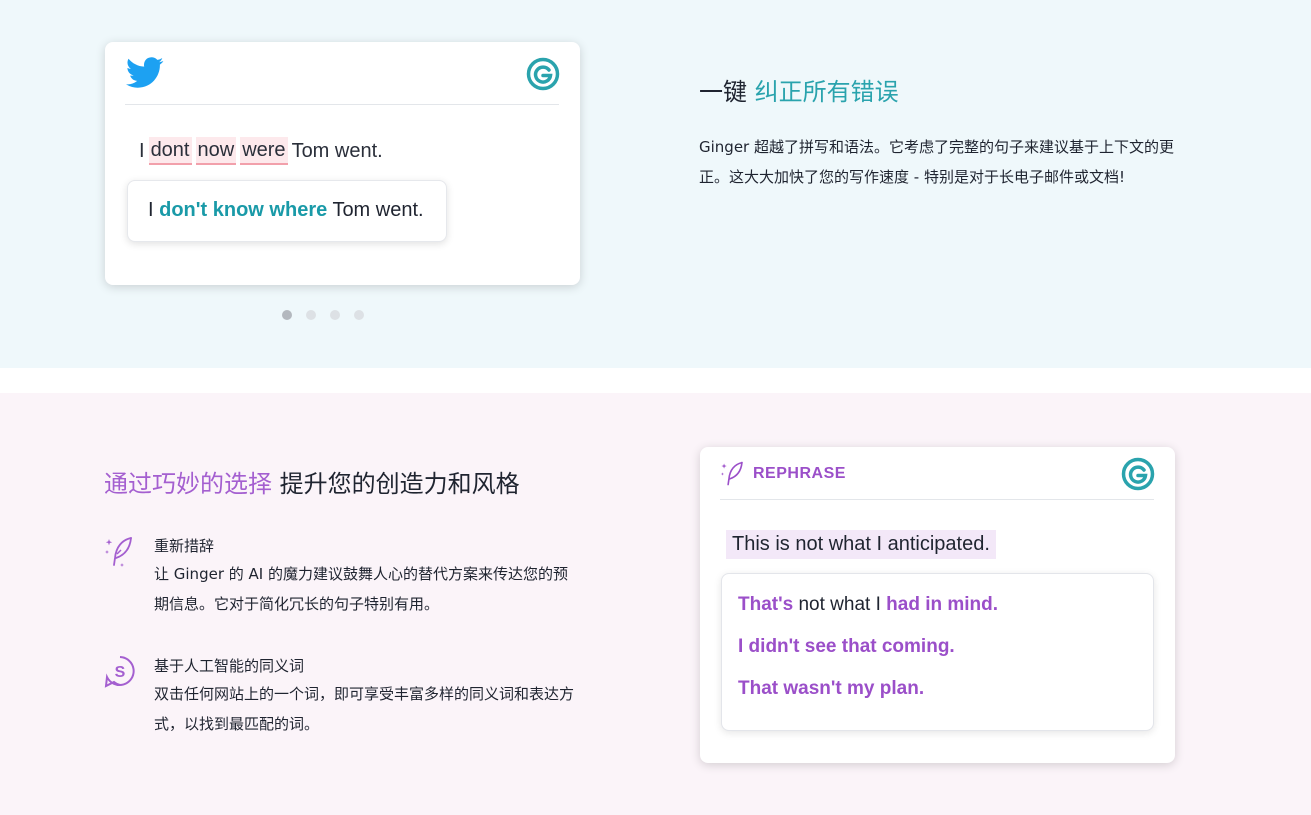  I want to click on synonym-feature-description: 双击任何网站上的一个词，即可享受丰富多样的同义词和表达方式，以找到最匹配的词。, so click(364, 709).